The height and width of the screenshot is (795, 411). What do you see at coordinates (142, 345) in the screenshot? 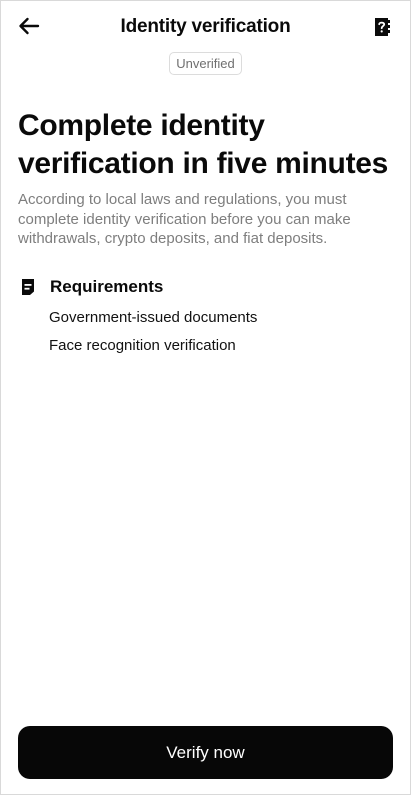
I see `requirement-item: Face recognition verification` at bounding box center [142, 345].